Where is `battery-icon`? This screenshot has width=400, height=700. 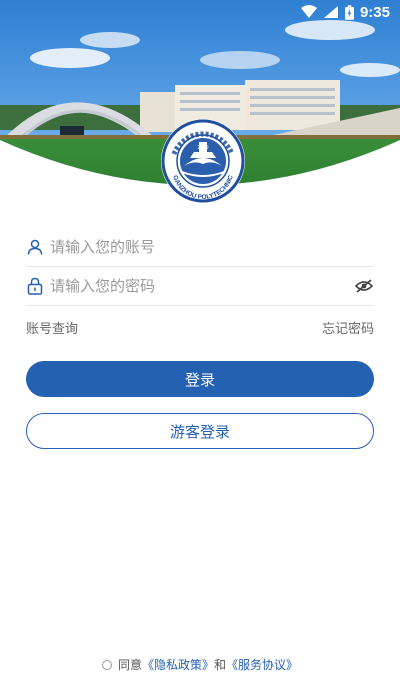 battery-icon is located at coordinates (349, 12).